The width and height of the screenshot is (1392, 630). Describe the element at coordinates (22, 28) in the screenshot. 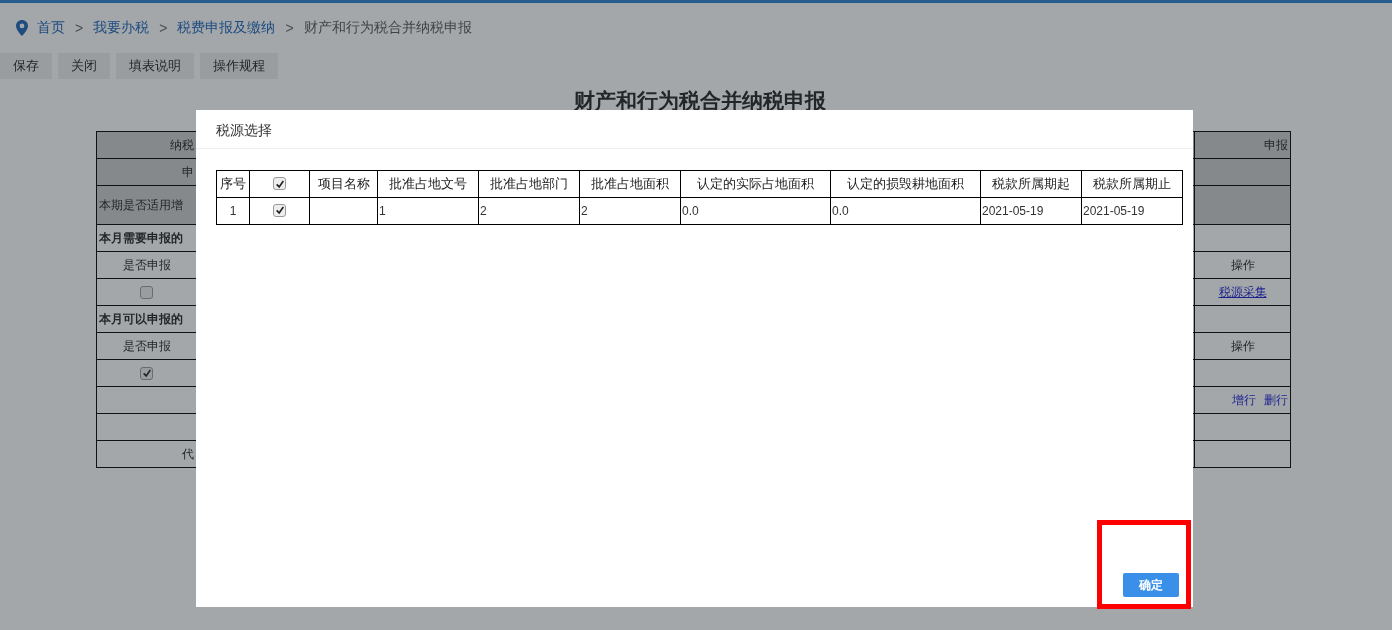

I see `location-pin-icon` at that location.